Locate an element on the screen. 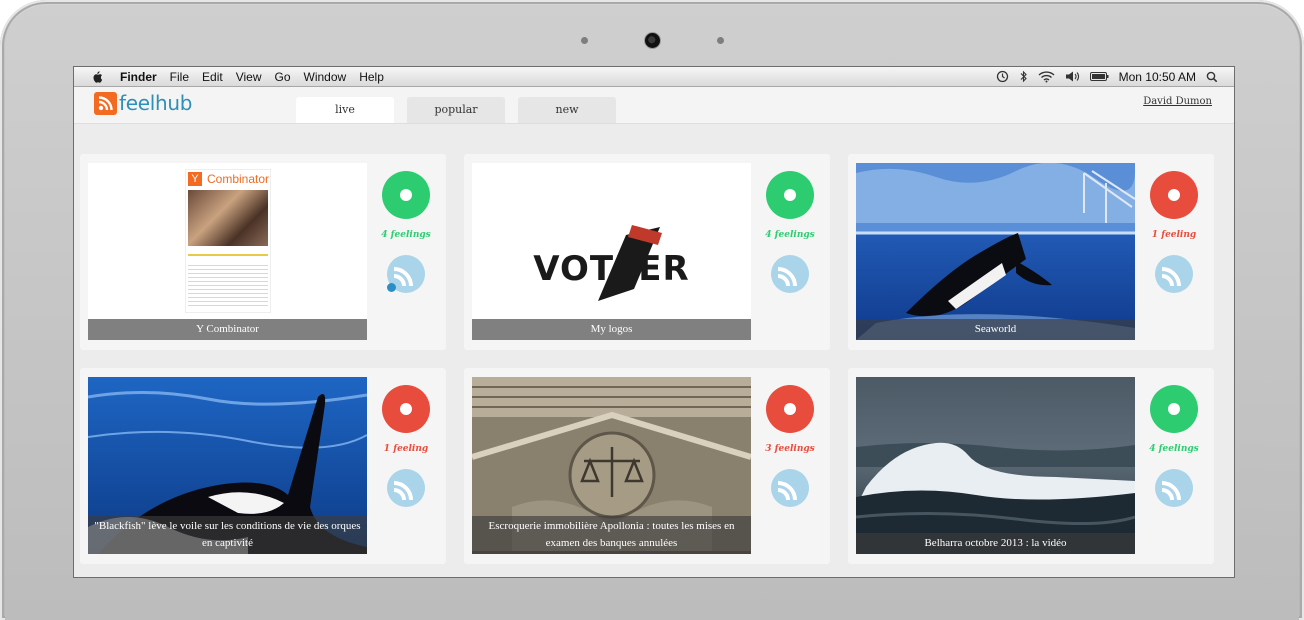 This screenshot has height=620, width=1304. menu-window: Window is located at coordinates (325, 77).